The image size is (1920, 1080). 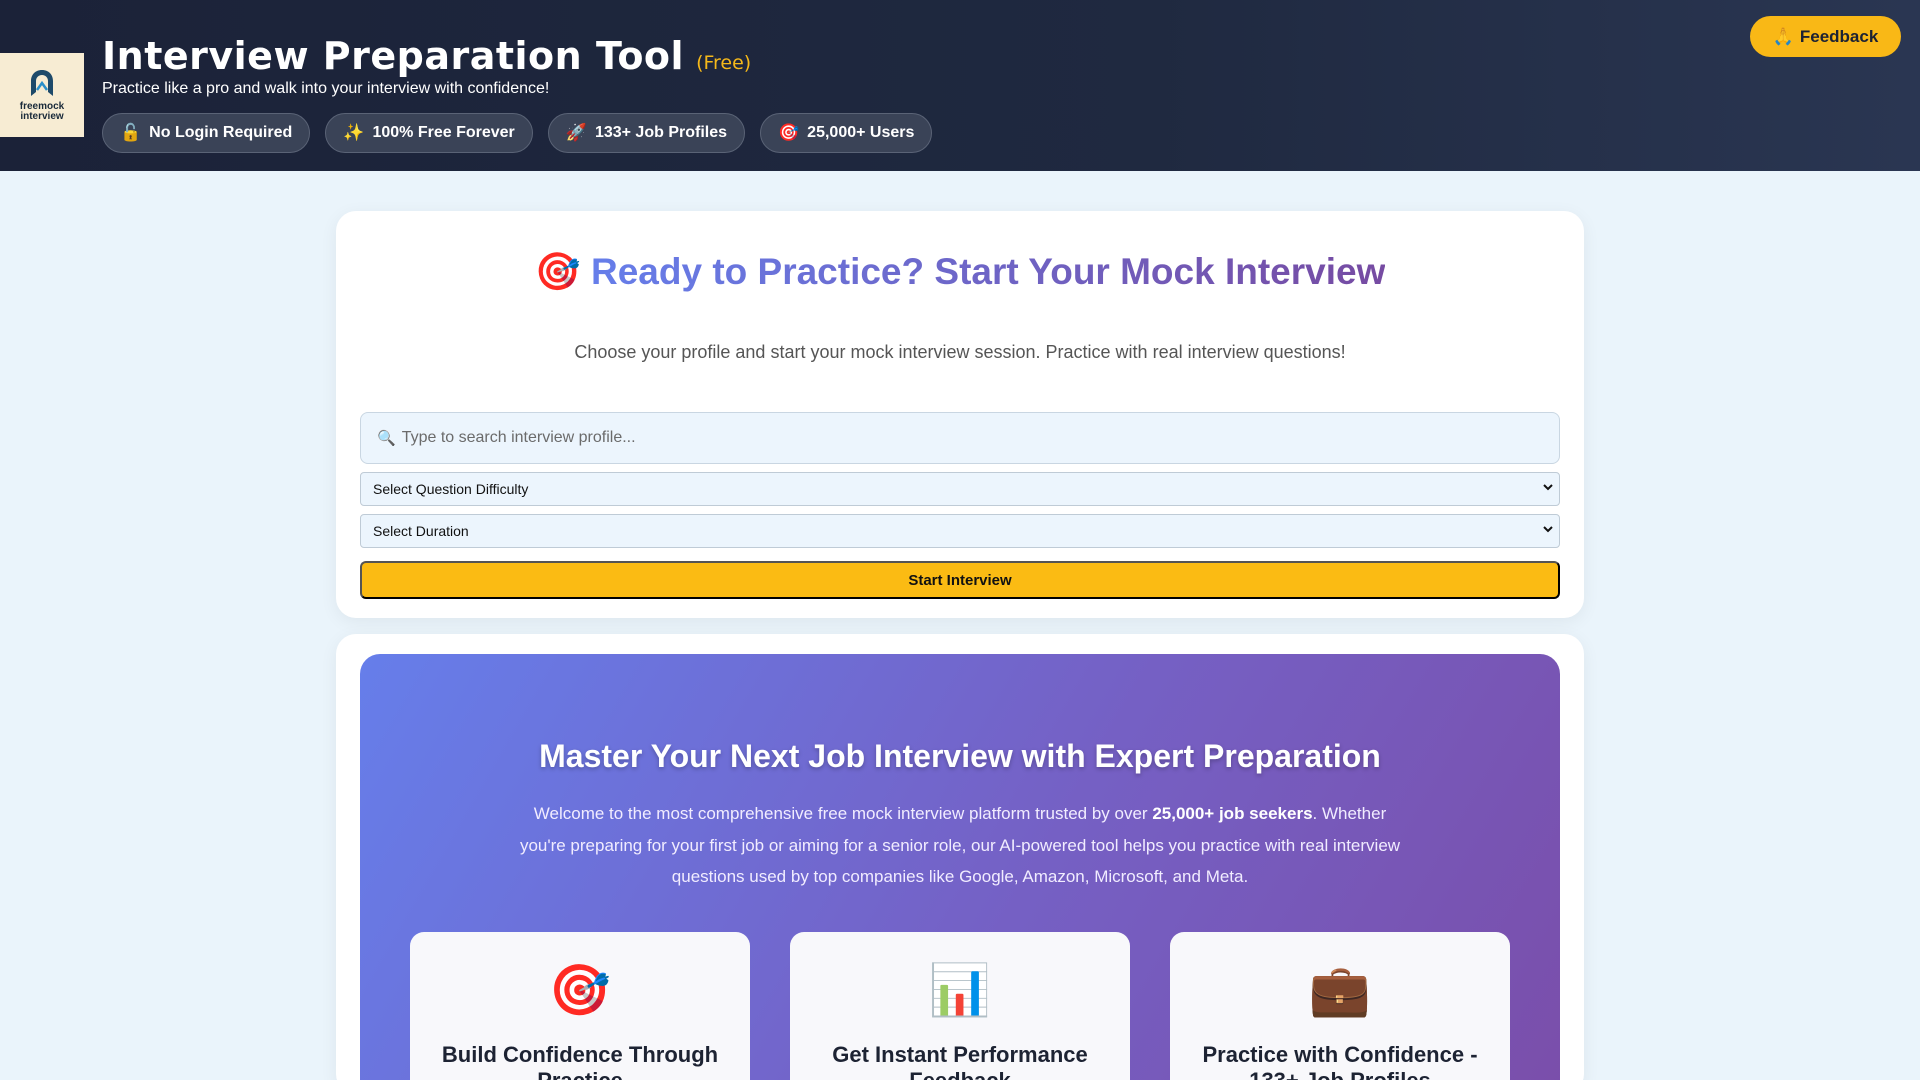 What do you see at coordinates (386, 438) in the screenshot?
I see `search-icon: 🔍` at bounding box center [386, 438].